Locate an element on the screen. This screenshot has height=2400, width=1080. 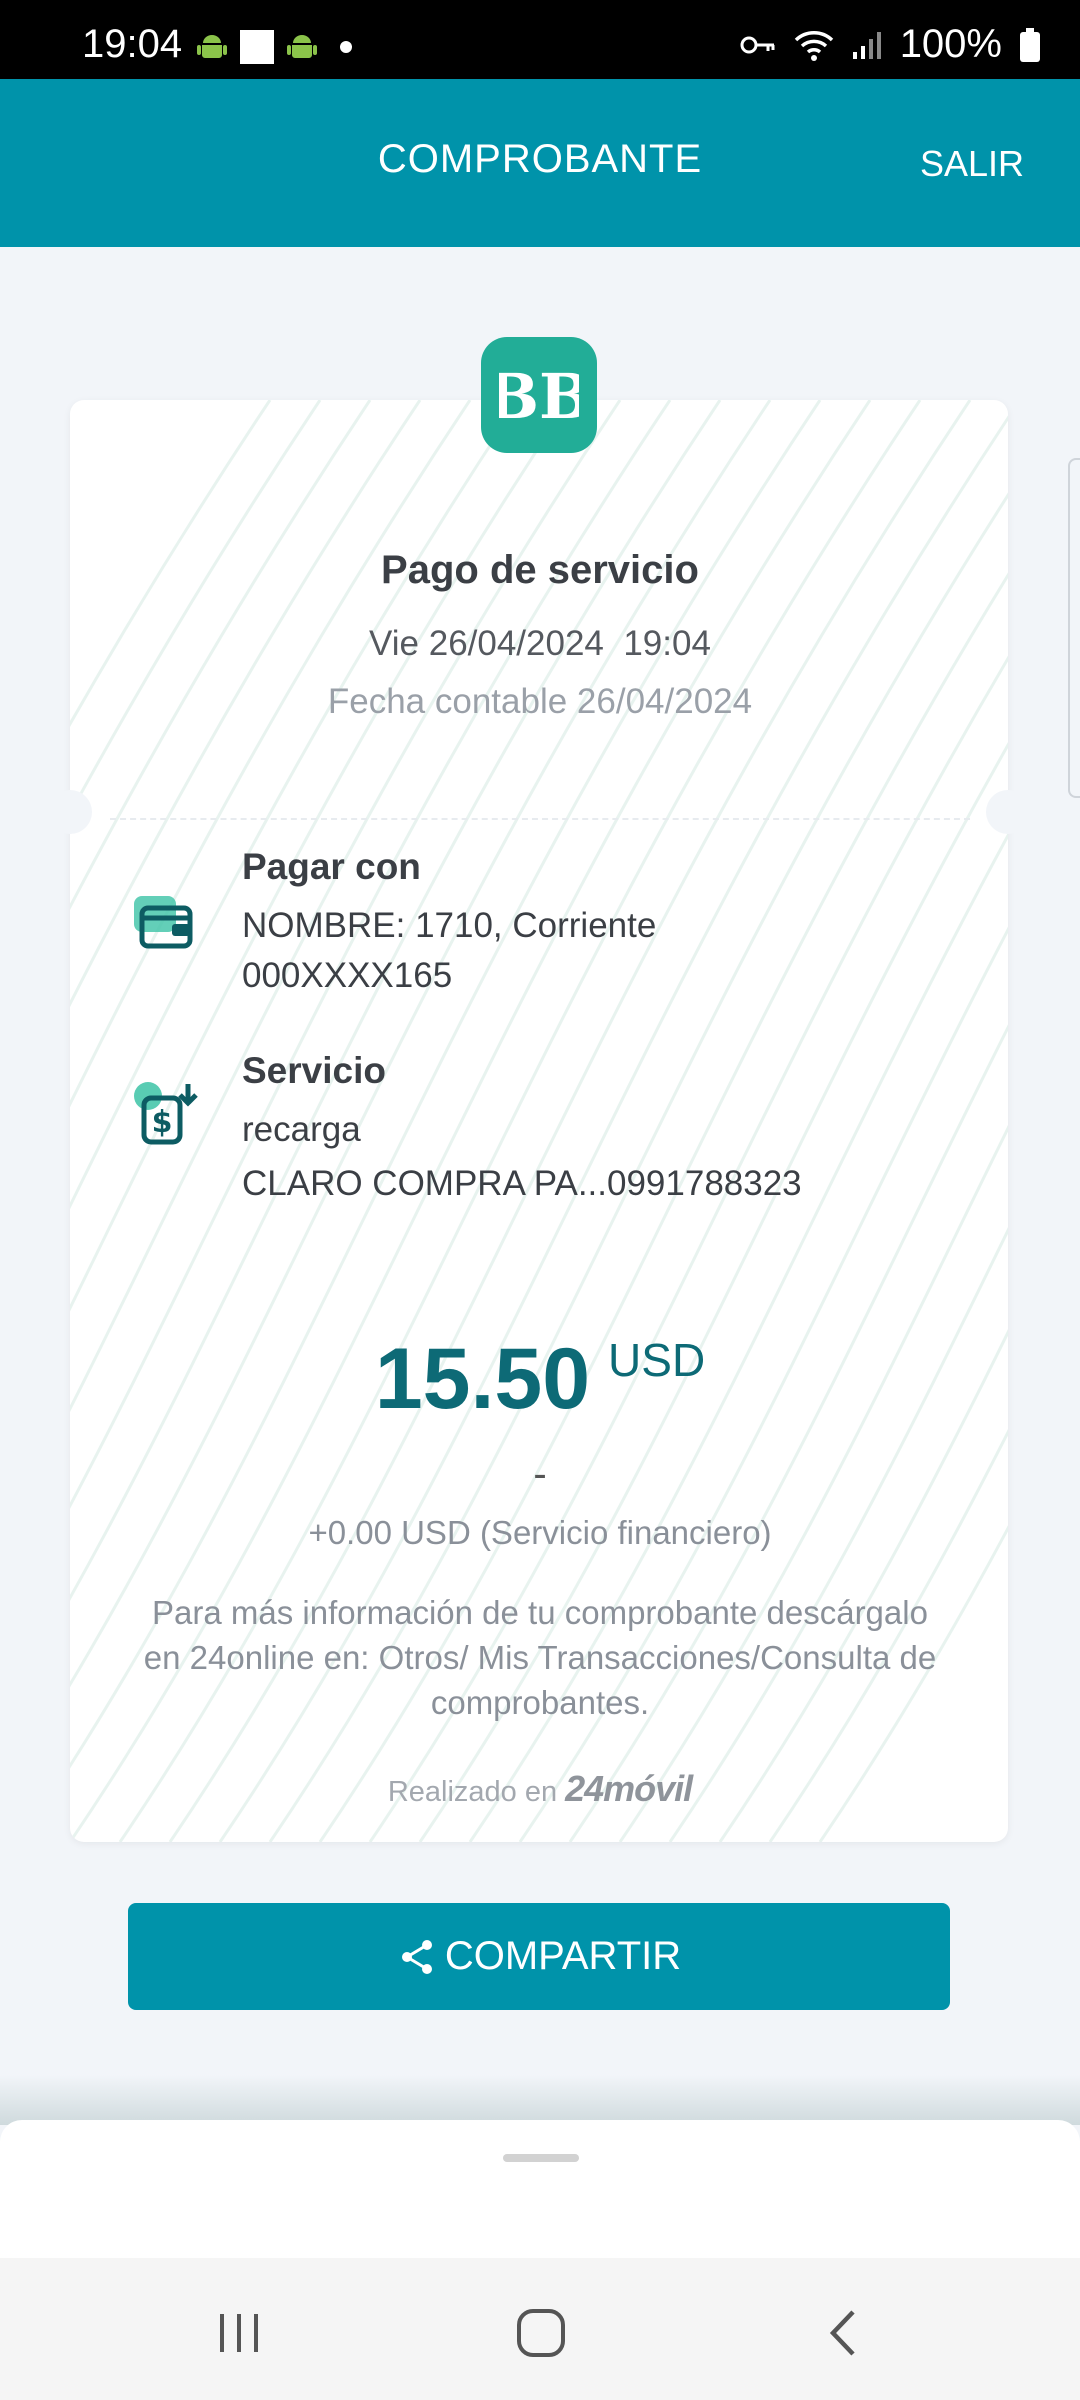
sheet-drag-handle is located at coordinates (541, 2158).